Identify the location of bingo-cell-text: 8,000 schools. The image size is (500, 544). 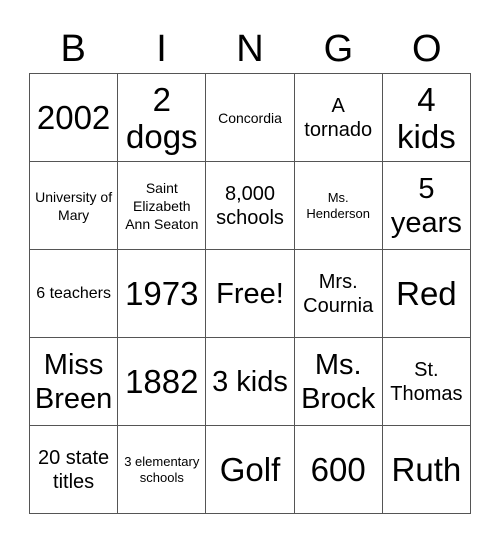
(250, 205).